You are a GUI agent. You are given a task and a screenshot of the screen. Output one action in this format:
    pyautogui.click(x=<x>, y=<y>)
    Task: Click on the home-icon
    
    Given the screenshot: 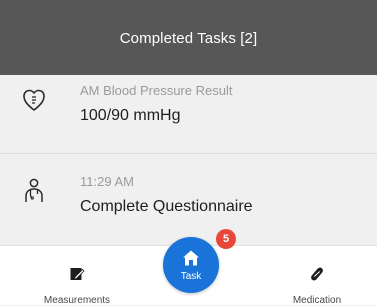 What is the action you would take?
    pyautogui.click(x=191, y=258)
    